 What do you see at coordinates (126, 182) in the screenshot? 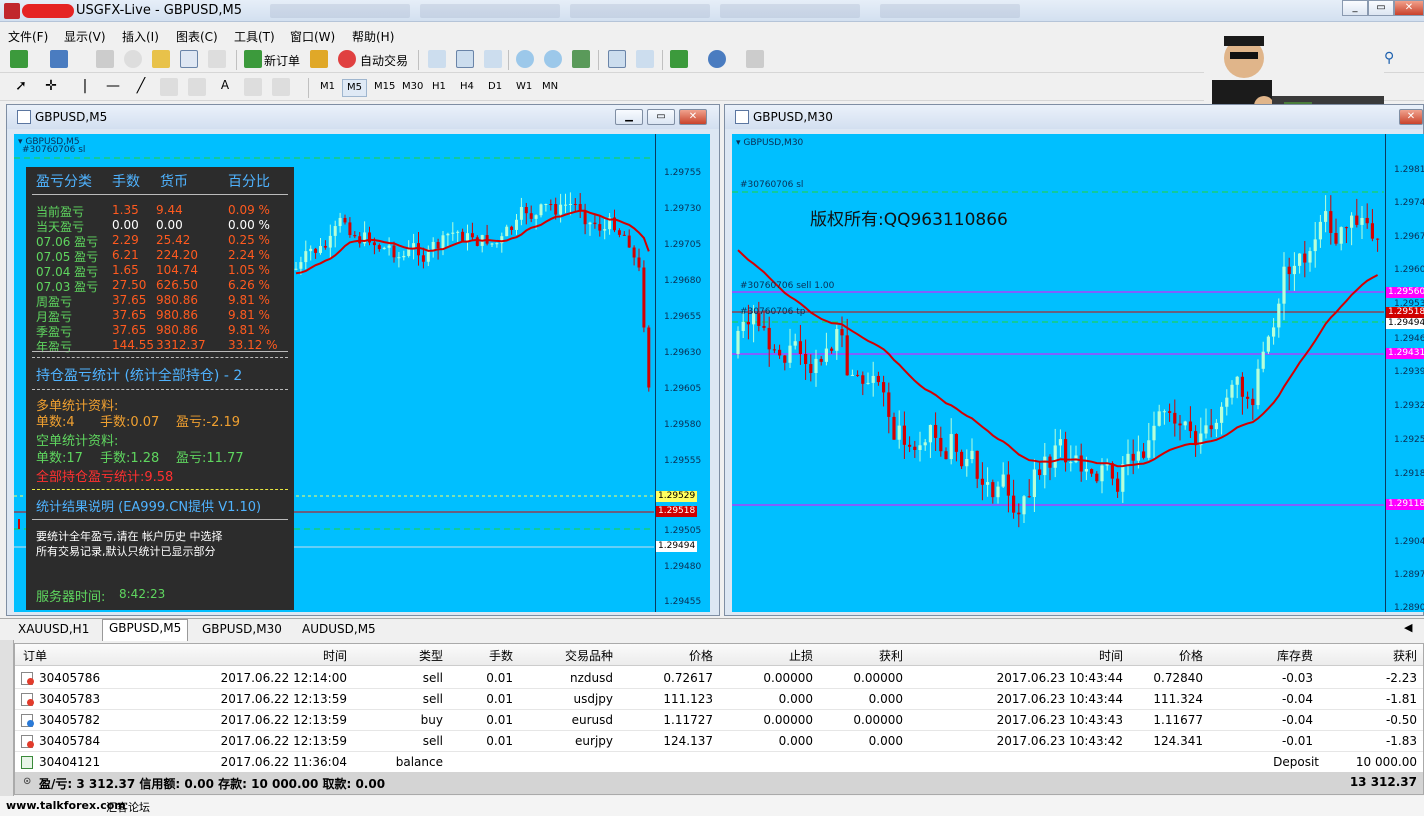
I see `panel-header-lots: 手数` at bounding box center [126, 182].